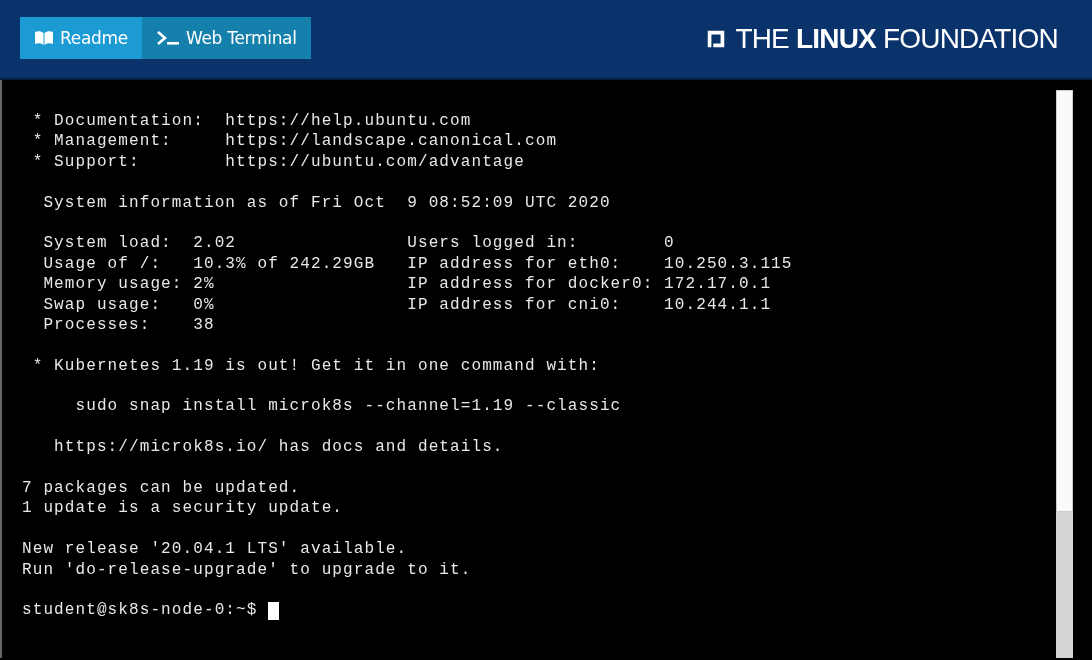 This screenshot has width=1092, height=660. What do you see at coordinates (129, 325) in the screenshot?
I see `terminal-line: Processes: 38` at bounding box center [129, 325].